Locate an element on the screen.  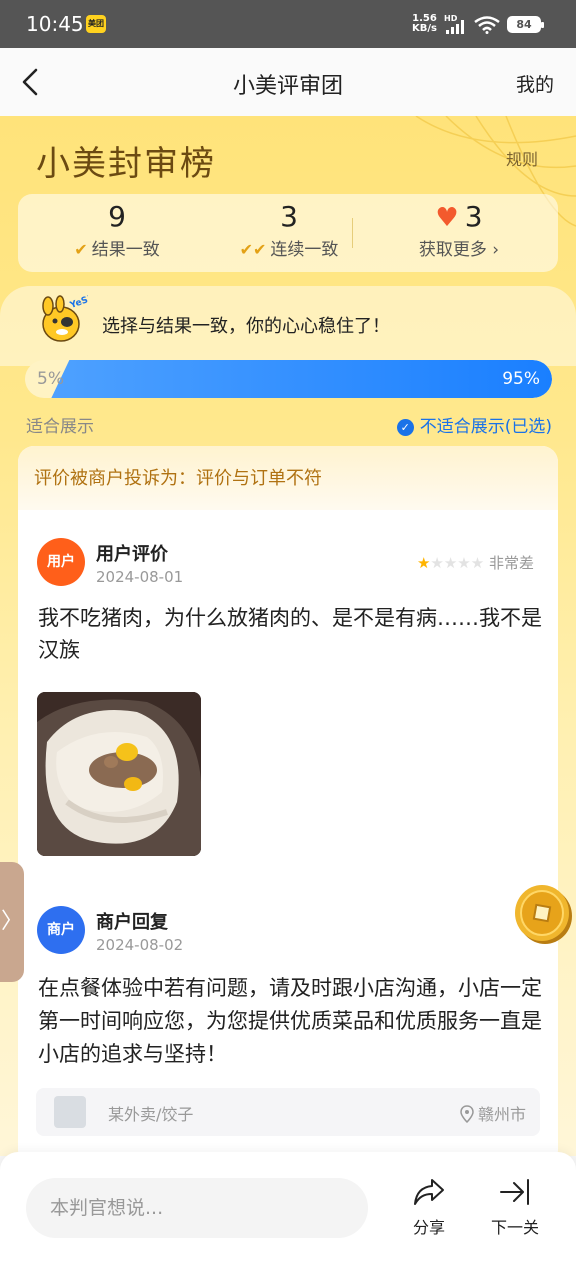
option-unsuitable-label: 不适合展示(已选) is located at coordinates (485, 427).